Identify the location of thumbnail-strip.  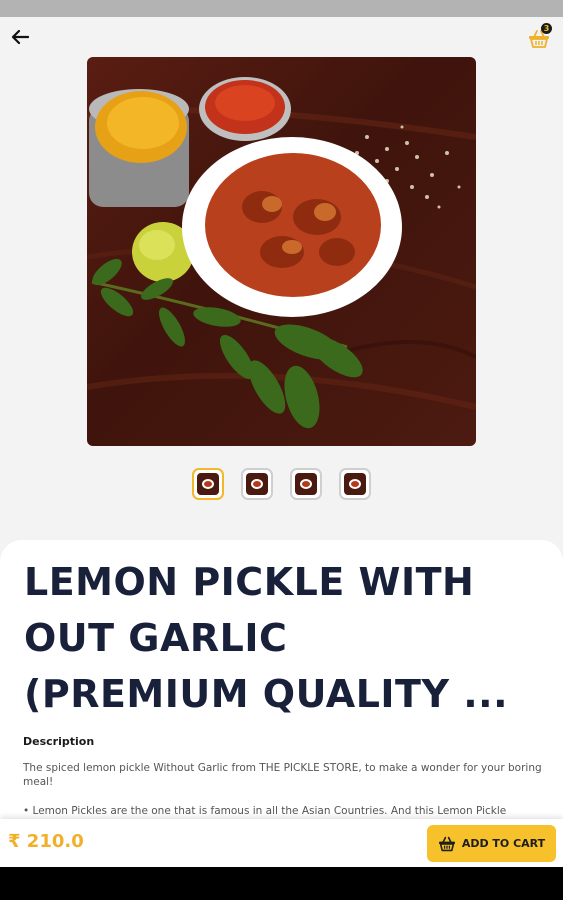
(285, 486).